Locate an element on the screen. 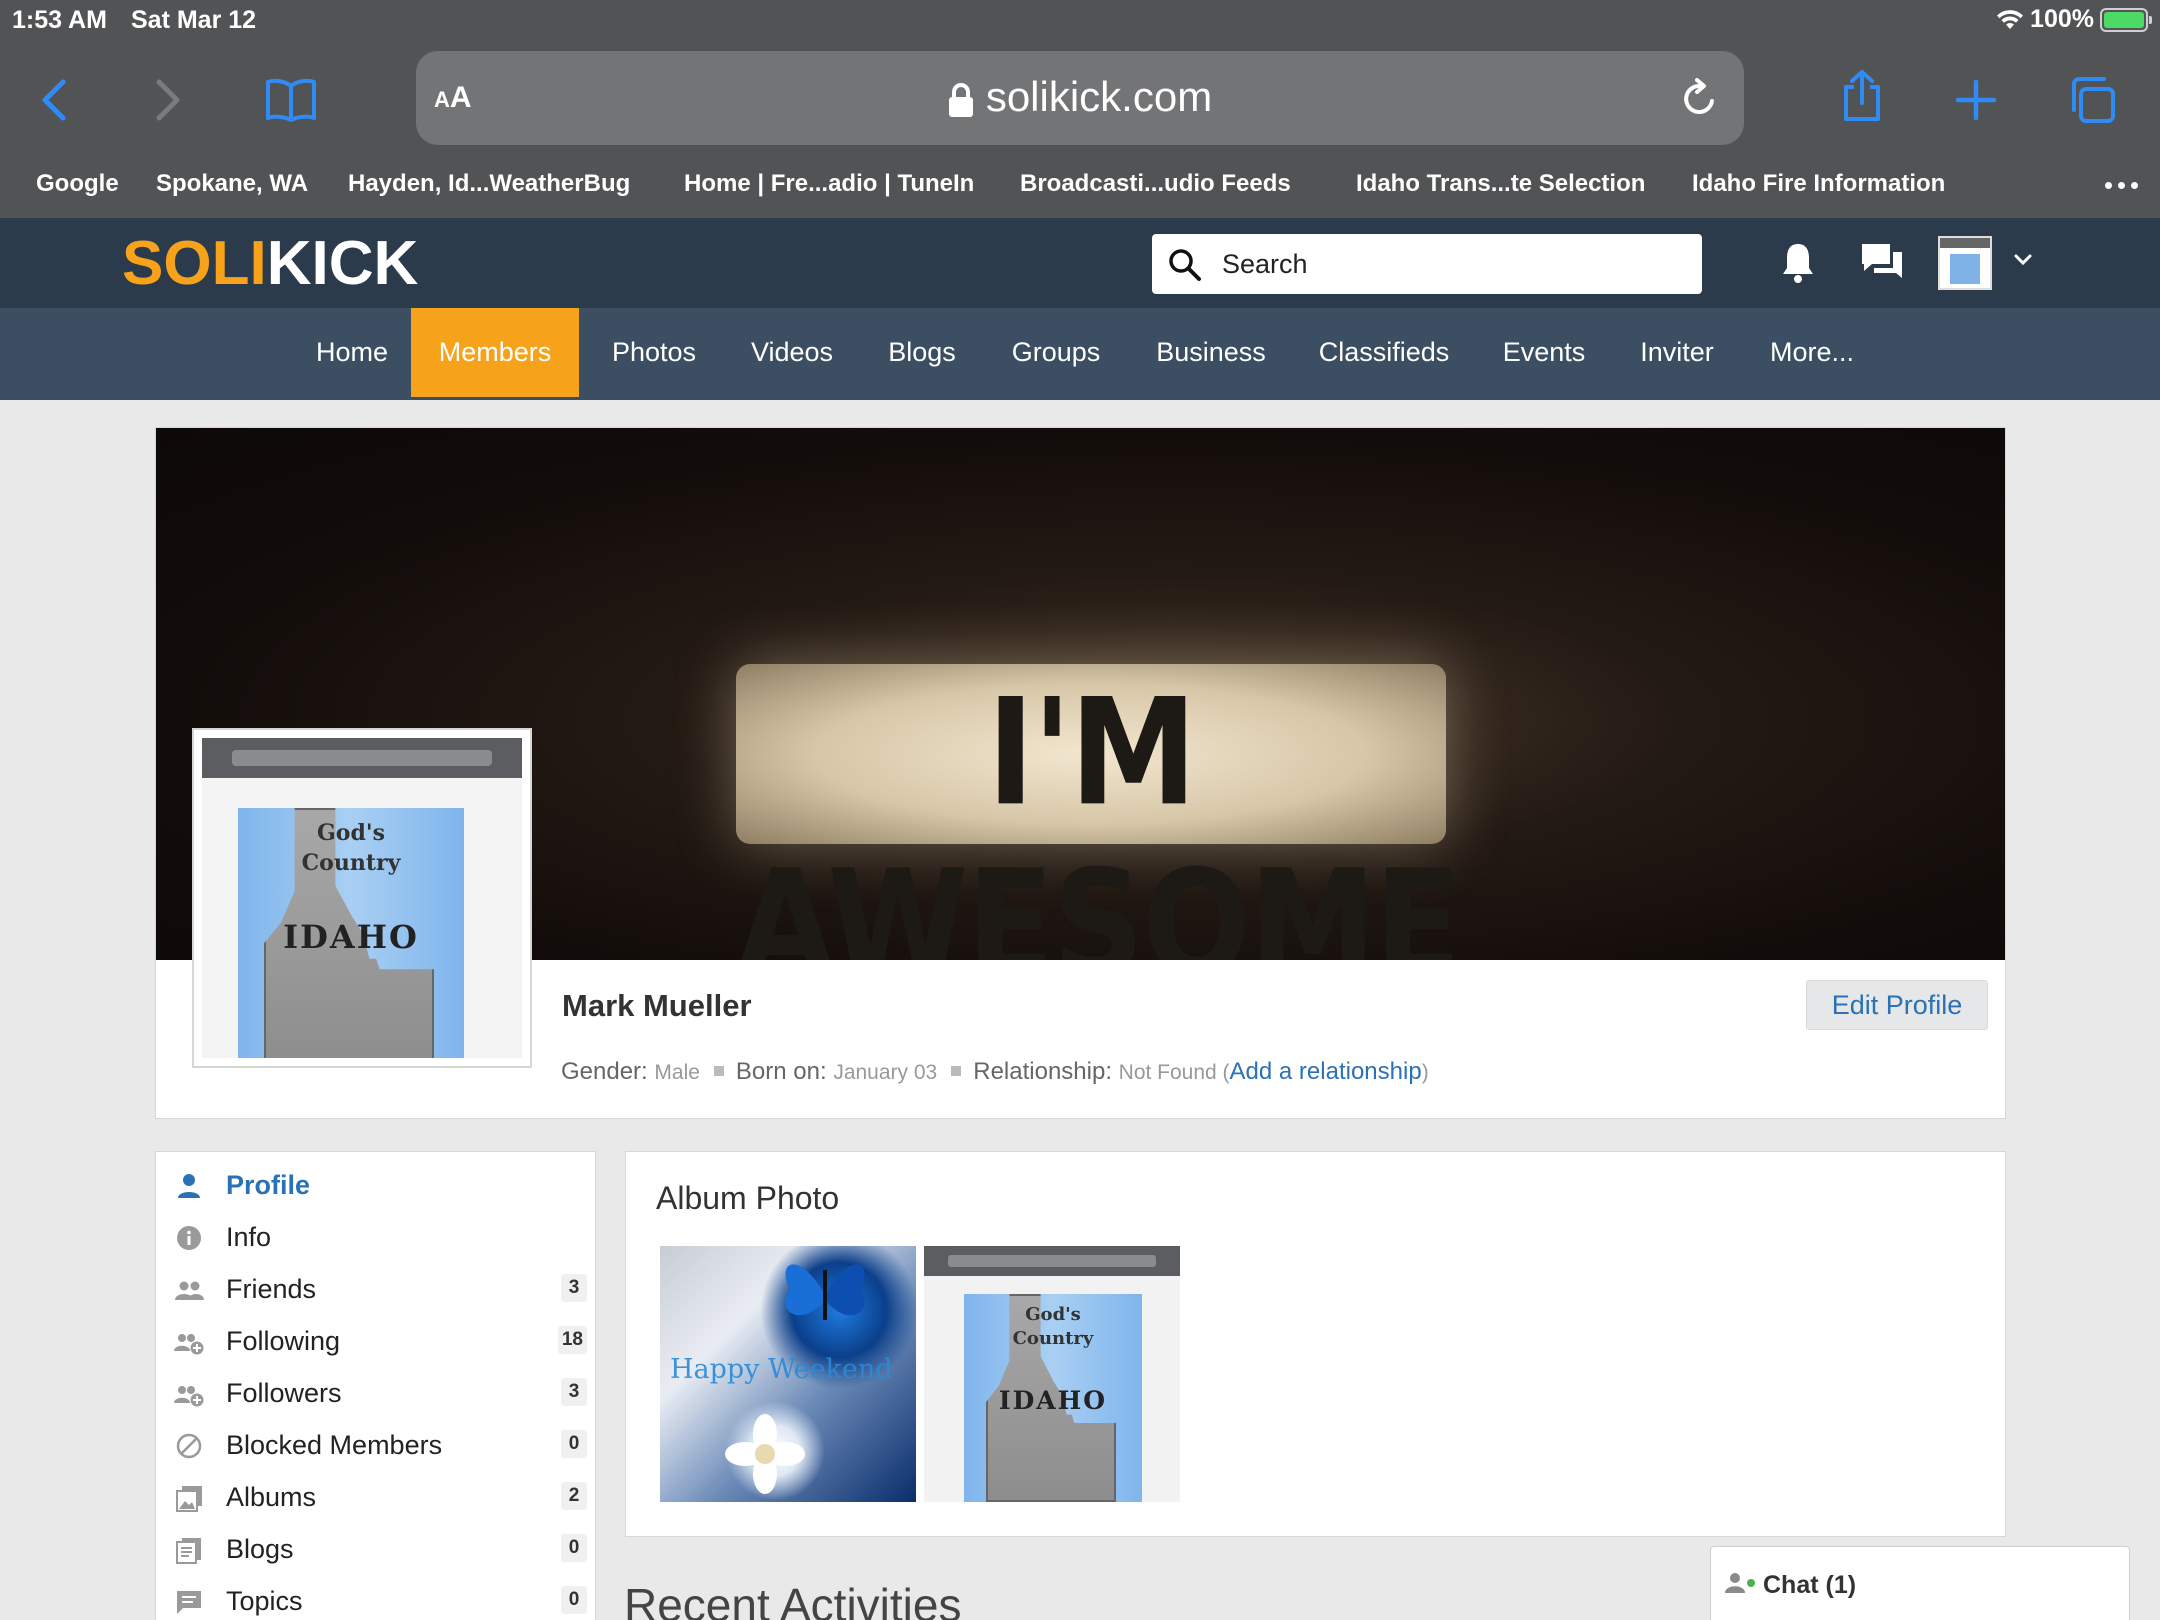  chat-widget: Chat (1) is located at coordinates (1920, 1583).